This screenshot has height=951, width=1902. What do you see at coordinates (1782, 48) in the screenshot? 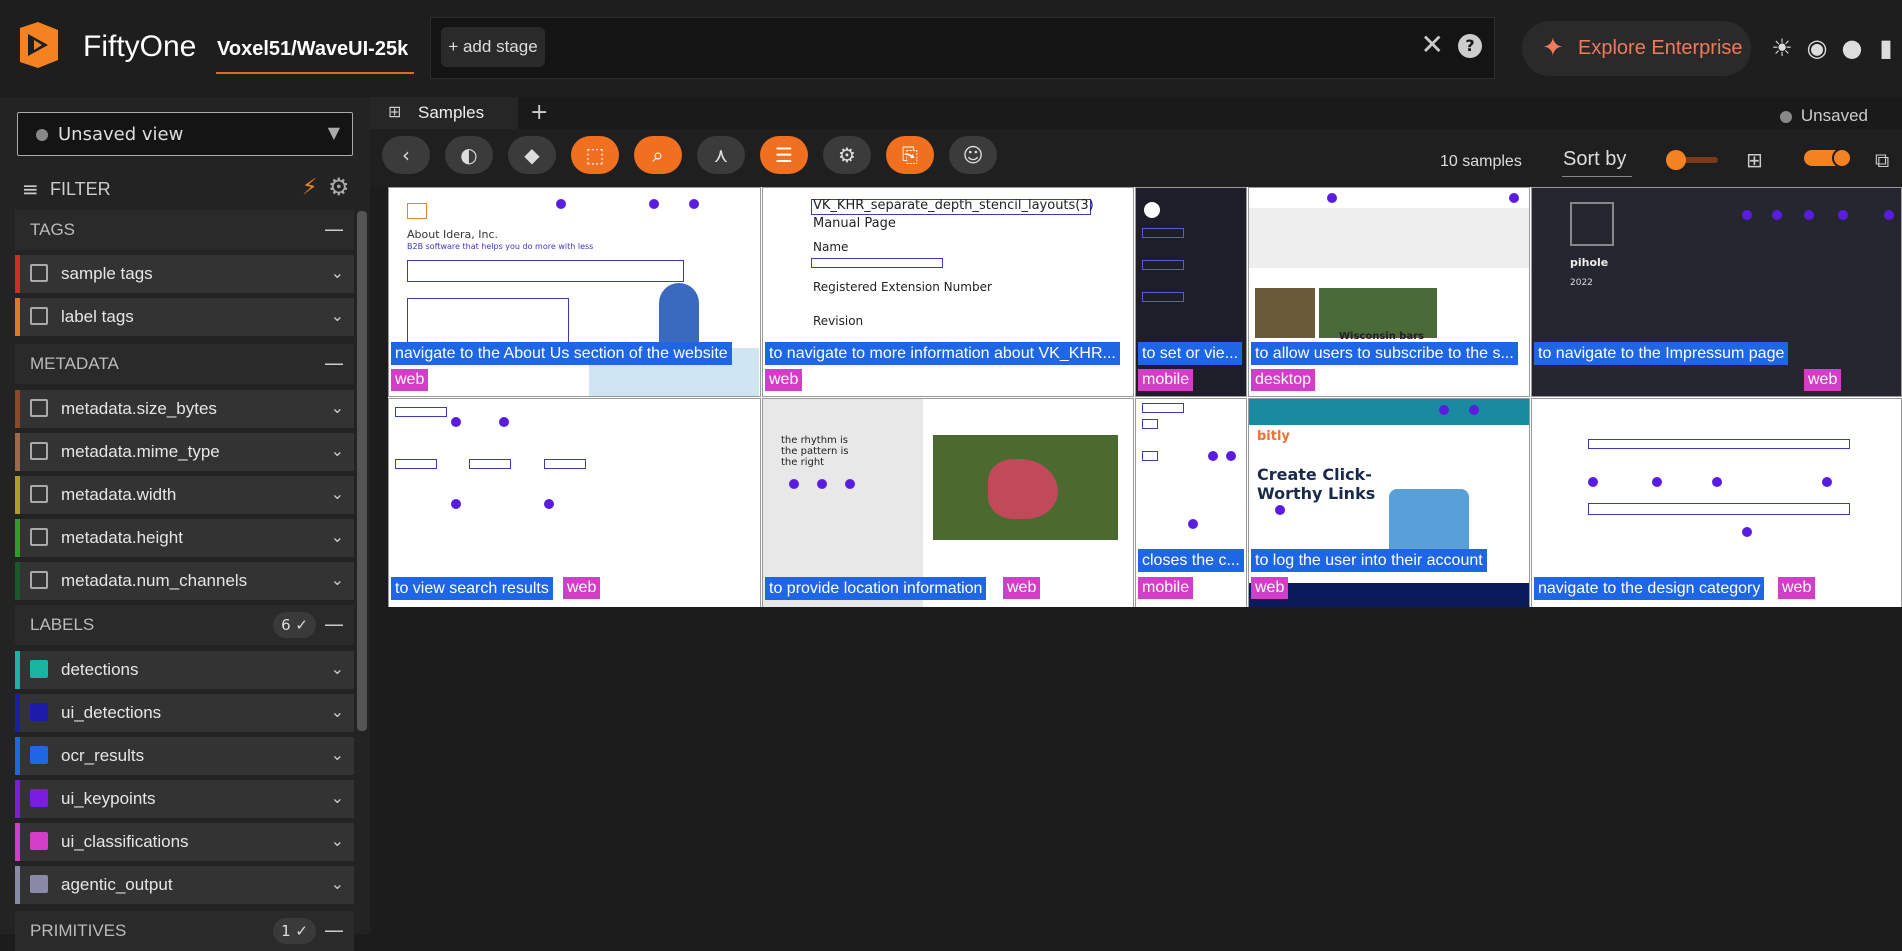
I see `sun-icon: ☀` at bounding box center [1782, 48].